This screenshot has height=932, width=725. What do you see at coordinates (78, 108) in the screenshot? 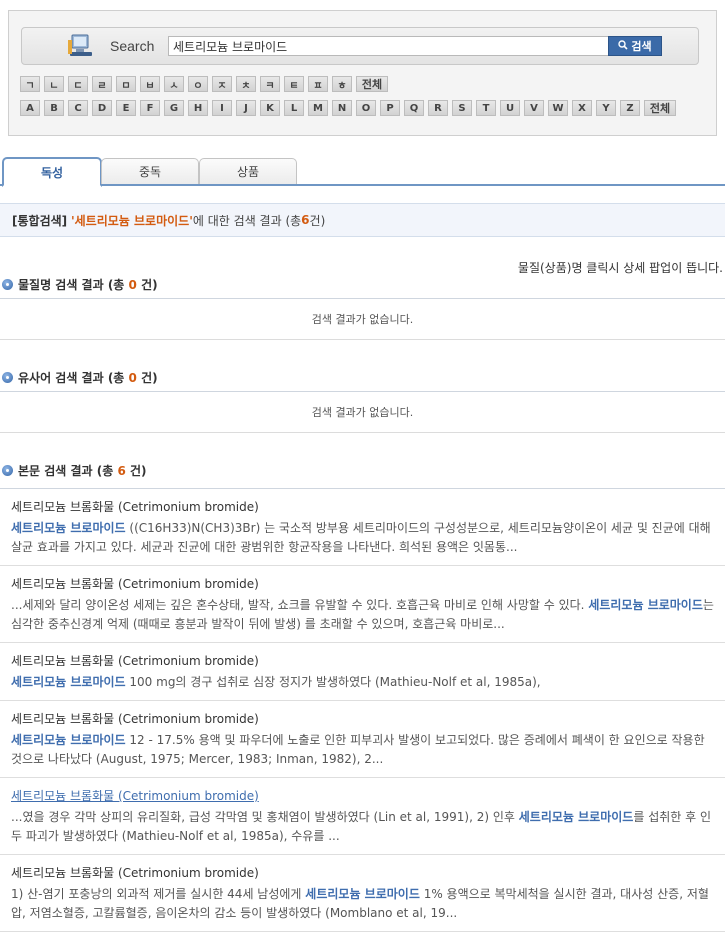
I see `latin-key: C` at bounding box center [78, 108].